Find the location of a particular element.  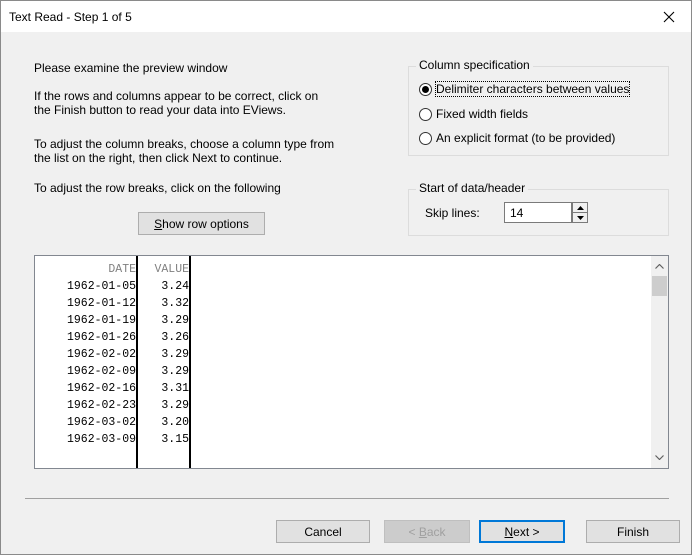

table-row: 1962-01-26 3.26 is located at coordinates (117, 337).